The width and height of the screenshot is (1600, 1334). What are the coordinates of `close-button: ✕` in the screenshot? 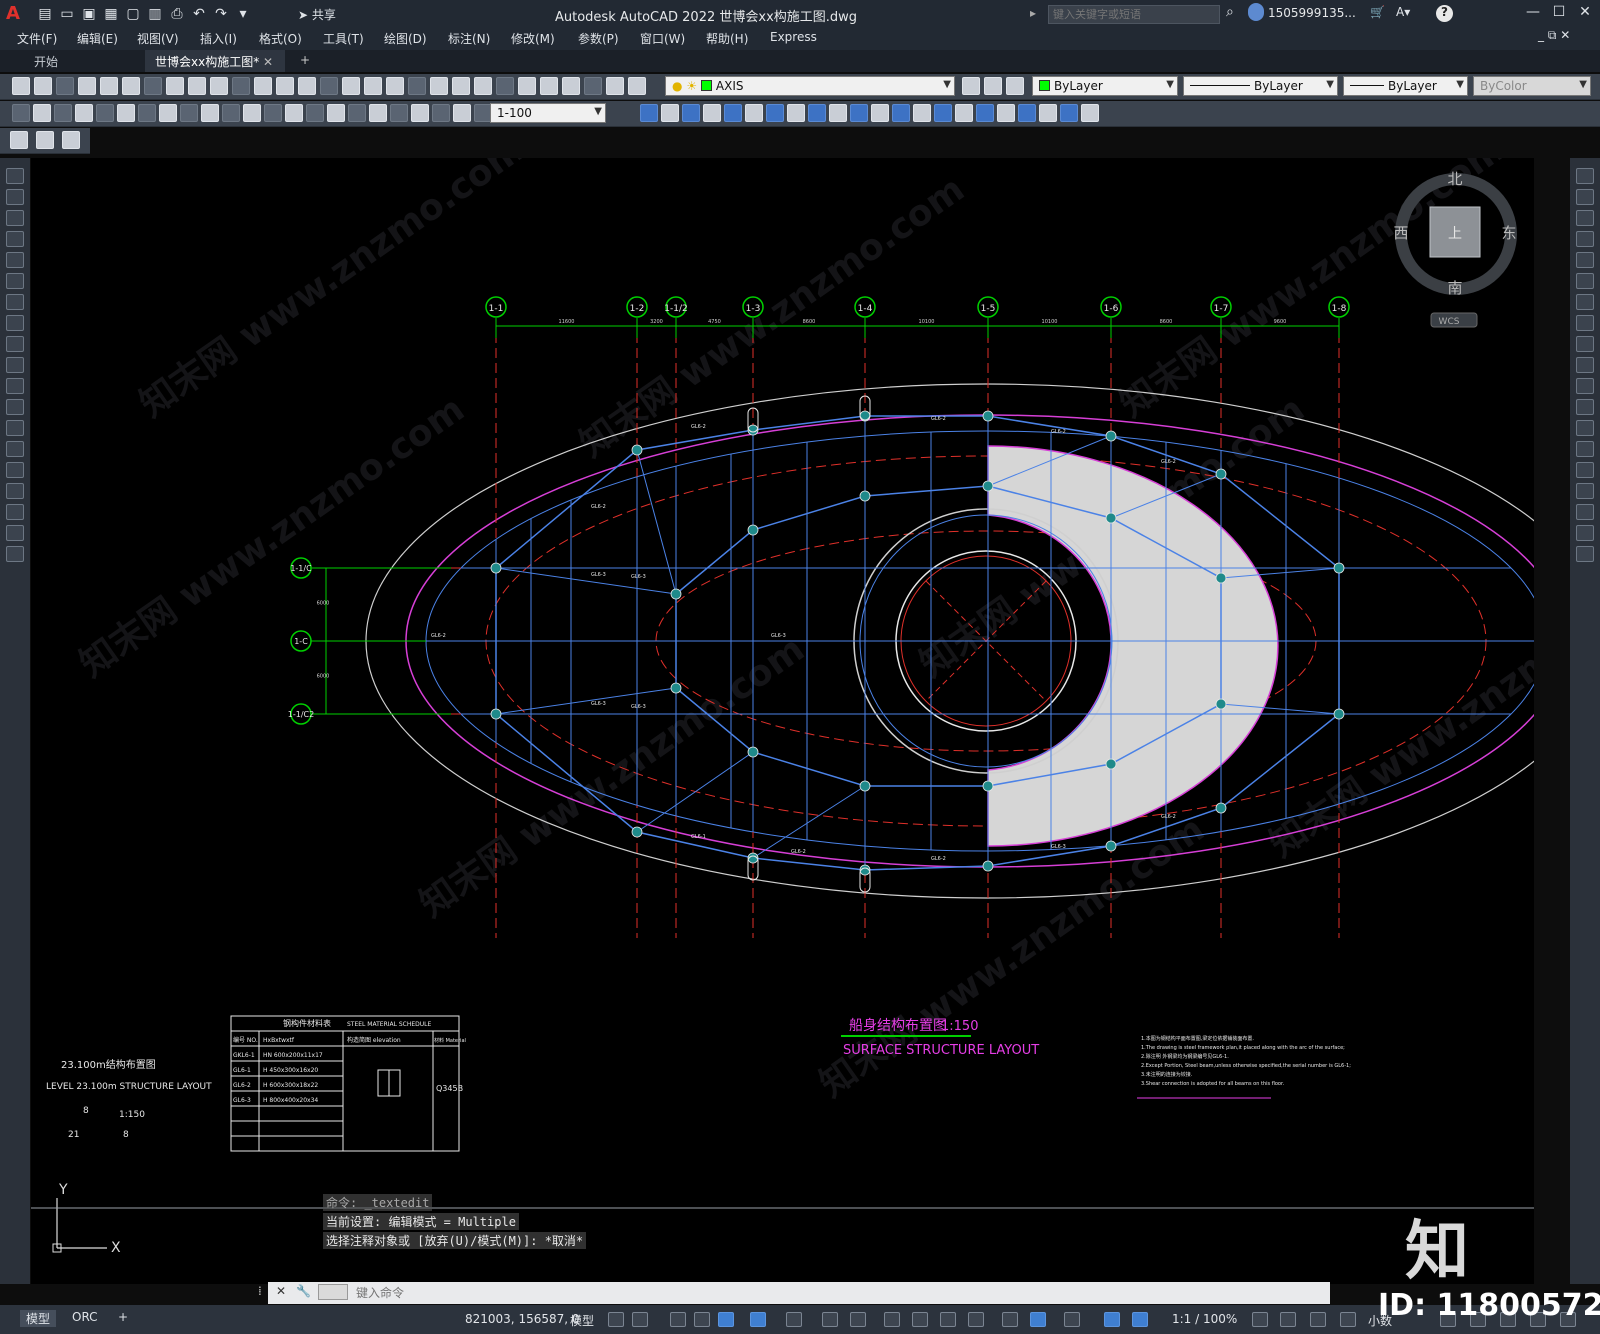 It's located at (1585, 14).